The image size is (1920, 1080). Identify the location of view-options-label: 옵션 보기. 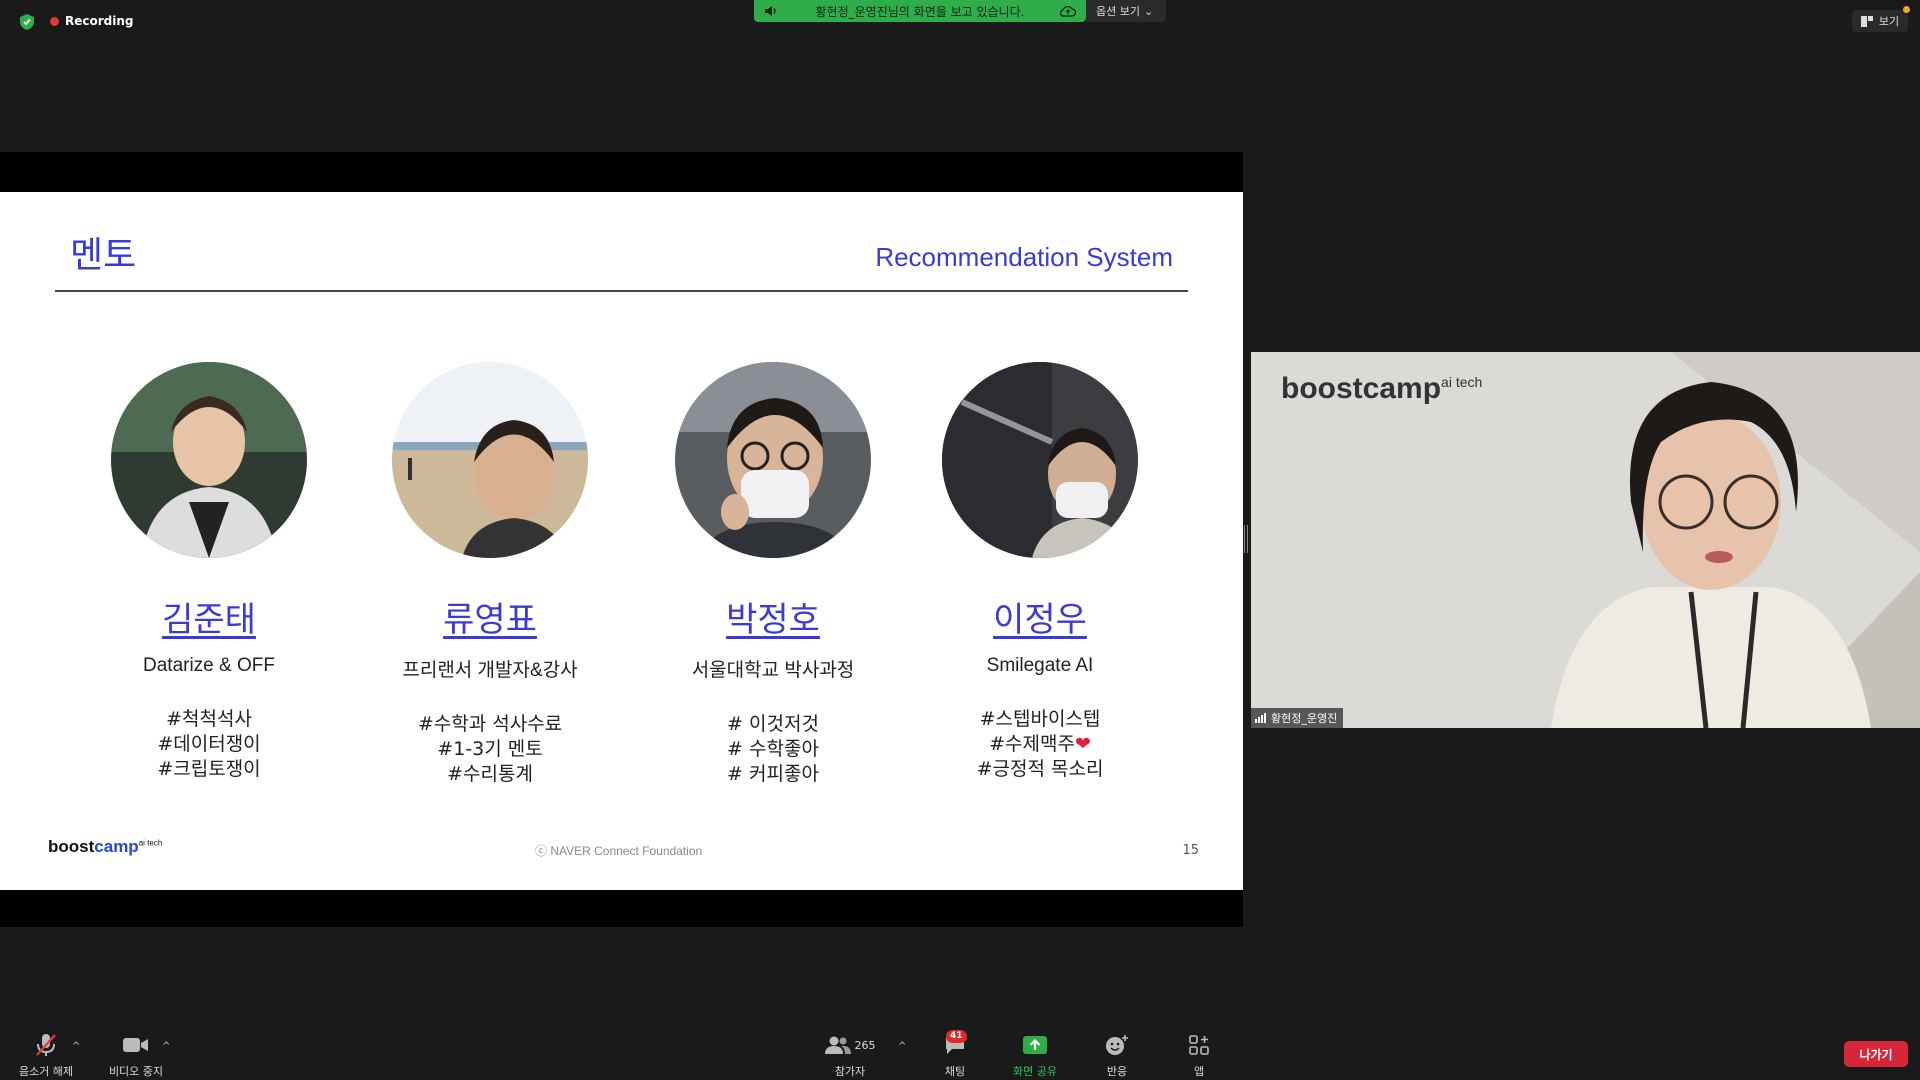
(1118, 11).